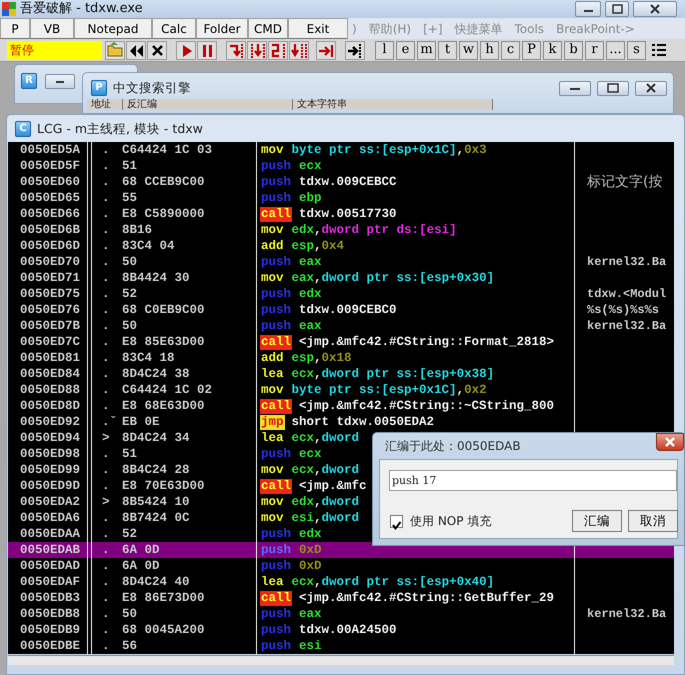  What do you see at coordinates (341, 566) in the screenshot?
I see `listing-row: 0050EDAD . 6A 0D push 0xD` at bounding box center [341, 566].